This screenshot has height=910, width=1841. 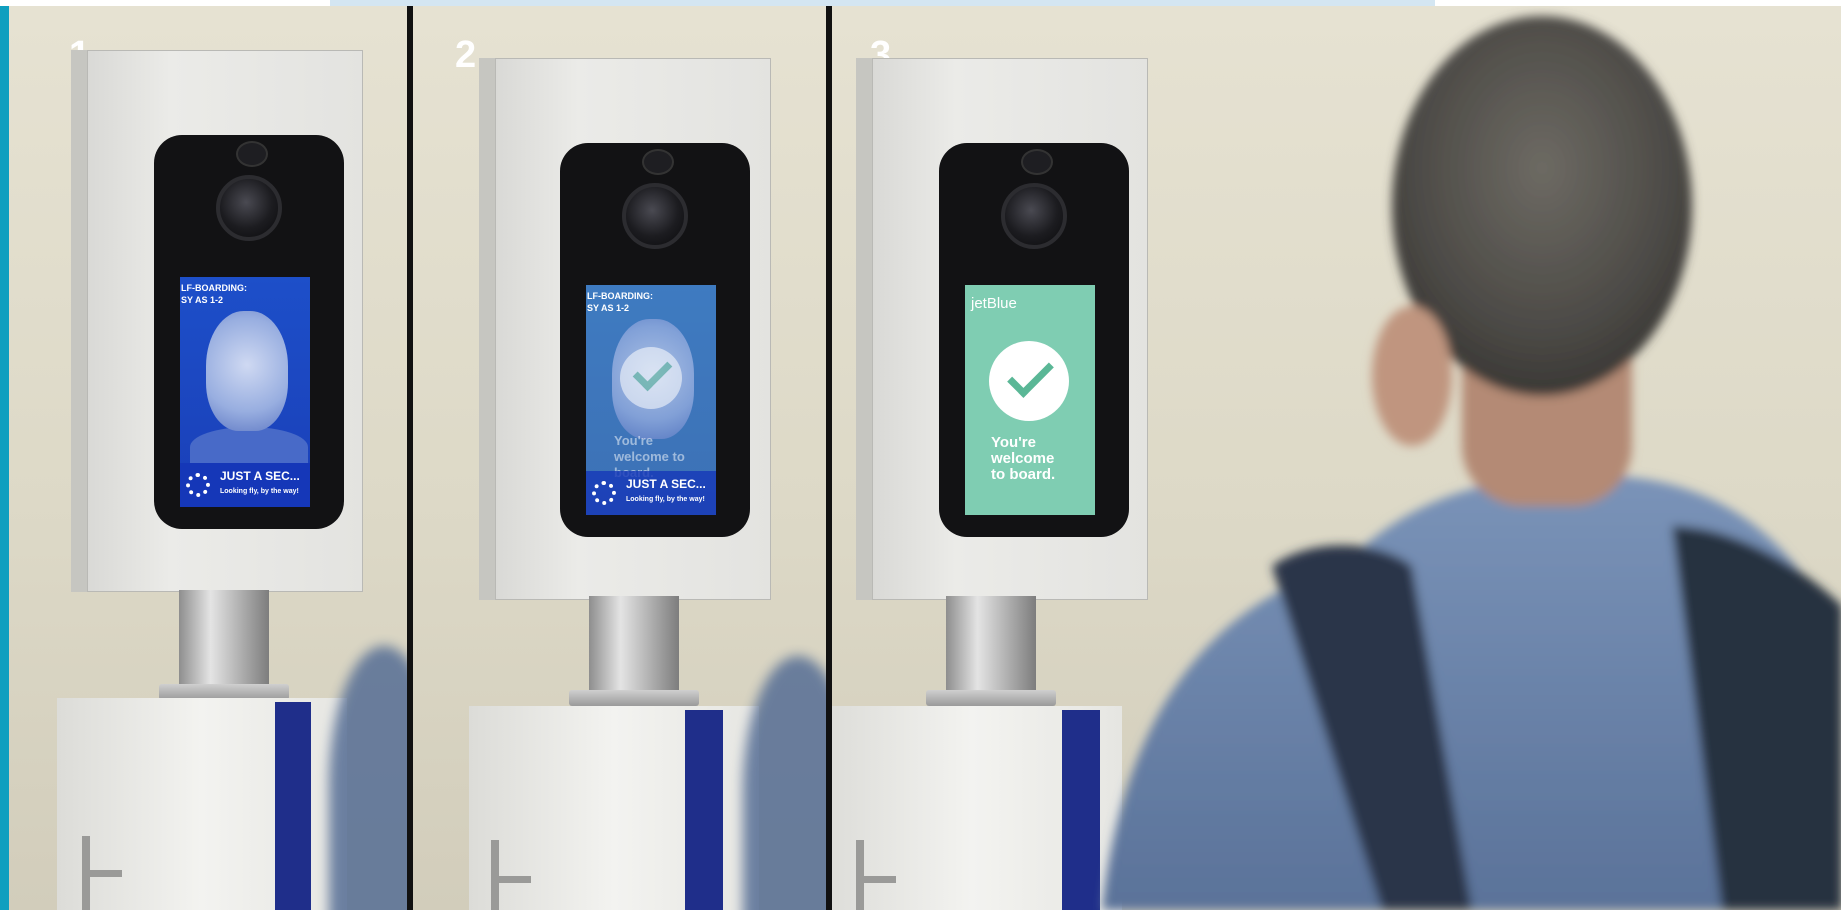 I want to click on kiosk-screen-welcome: jetBlue You're welcome to board., so click(x=1030, y=400).